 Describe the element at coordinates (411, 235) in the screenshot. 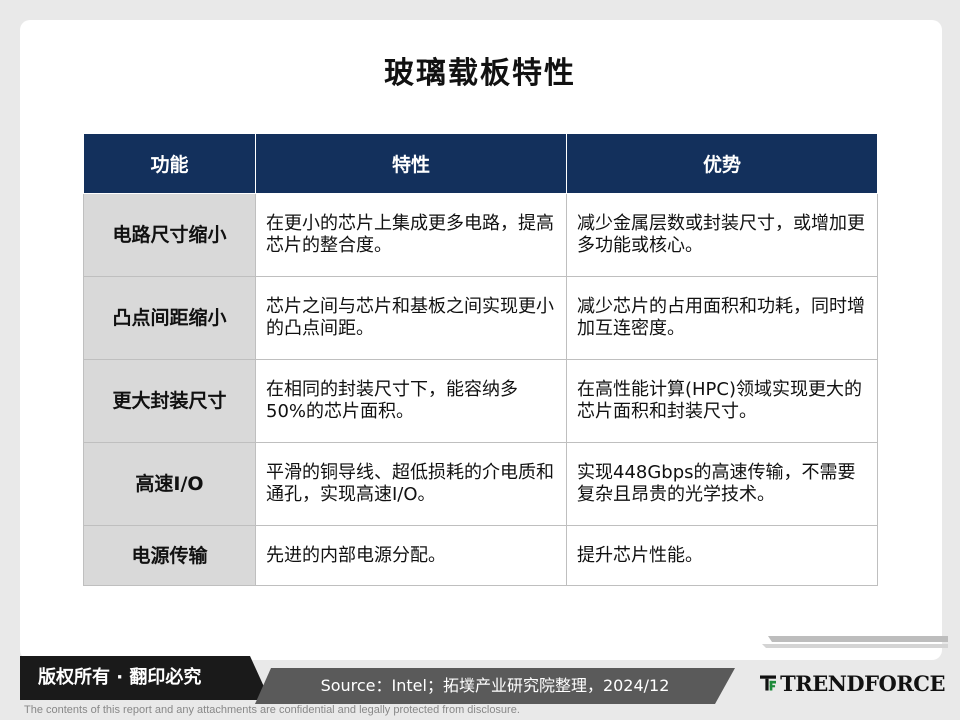

I see `feature-cell: 在更小的芯片上集成更多电路，提高芯片的整合度。` at that location.